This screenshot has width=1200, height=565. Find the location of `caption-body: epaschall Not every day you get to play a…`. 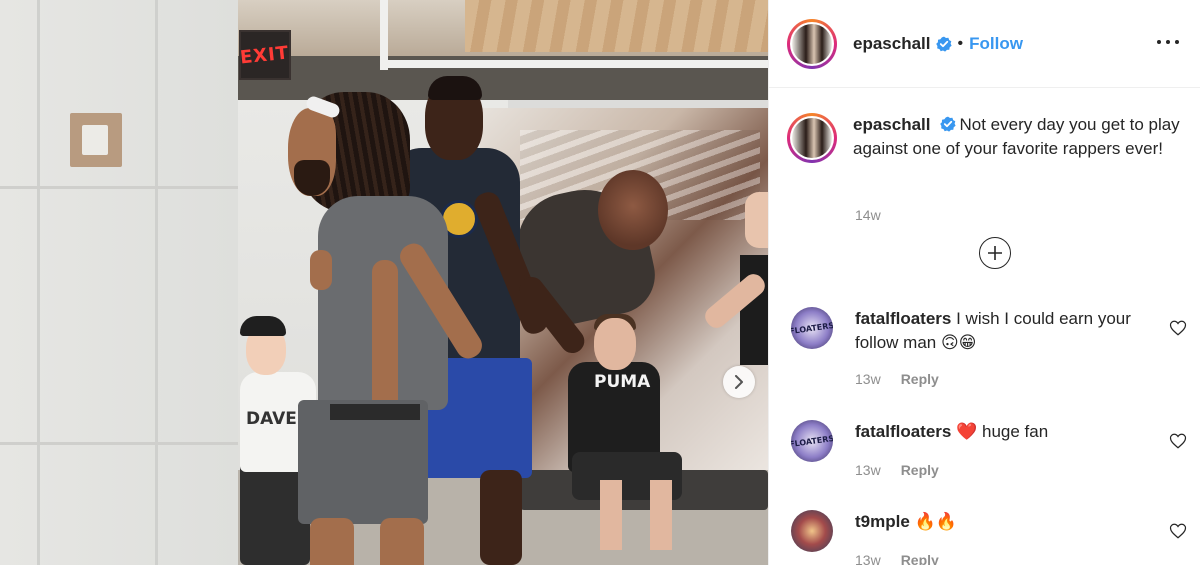

caption-body: epaschall Not every day you get to play a… is located at coordinates (1018, 138).